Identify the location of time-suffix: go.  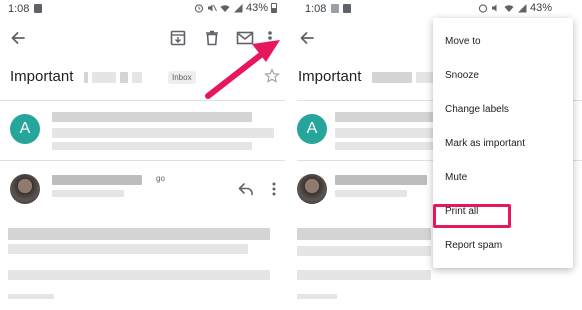
(160, 178).